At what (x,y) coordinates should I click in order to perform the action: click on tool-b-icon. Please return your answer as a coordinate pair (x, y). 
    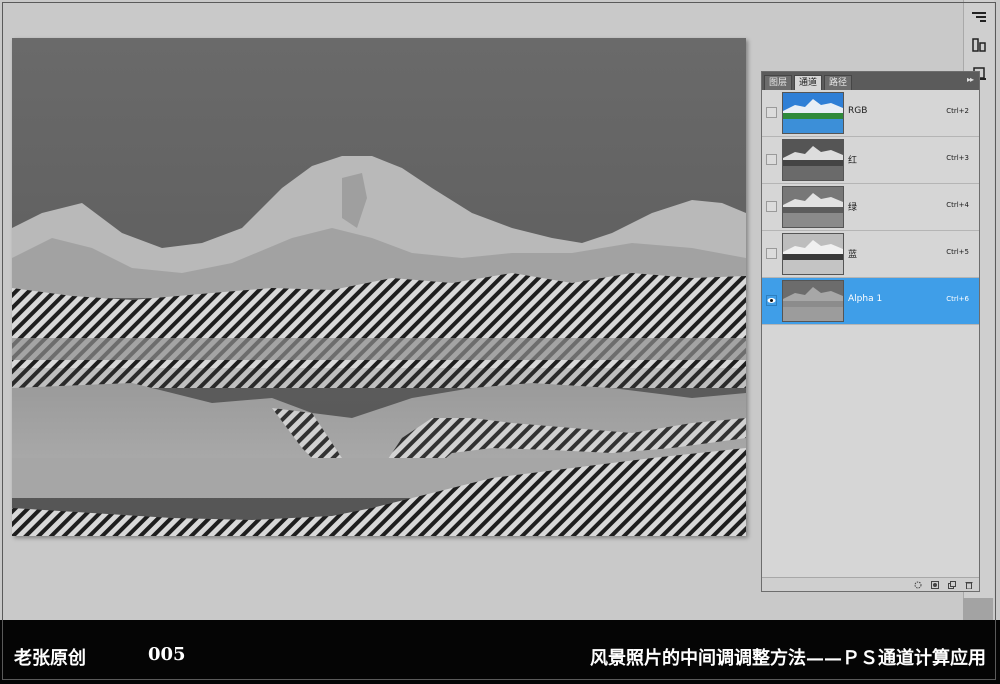
    Looking at the image, I should click on (979, 45).